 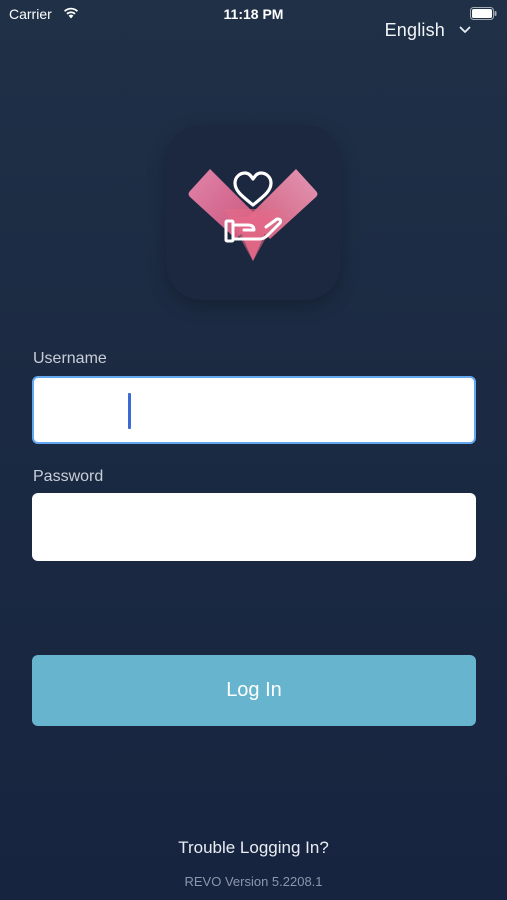 I want to click on app-logo, so click(x=253, y=212).